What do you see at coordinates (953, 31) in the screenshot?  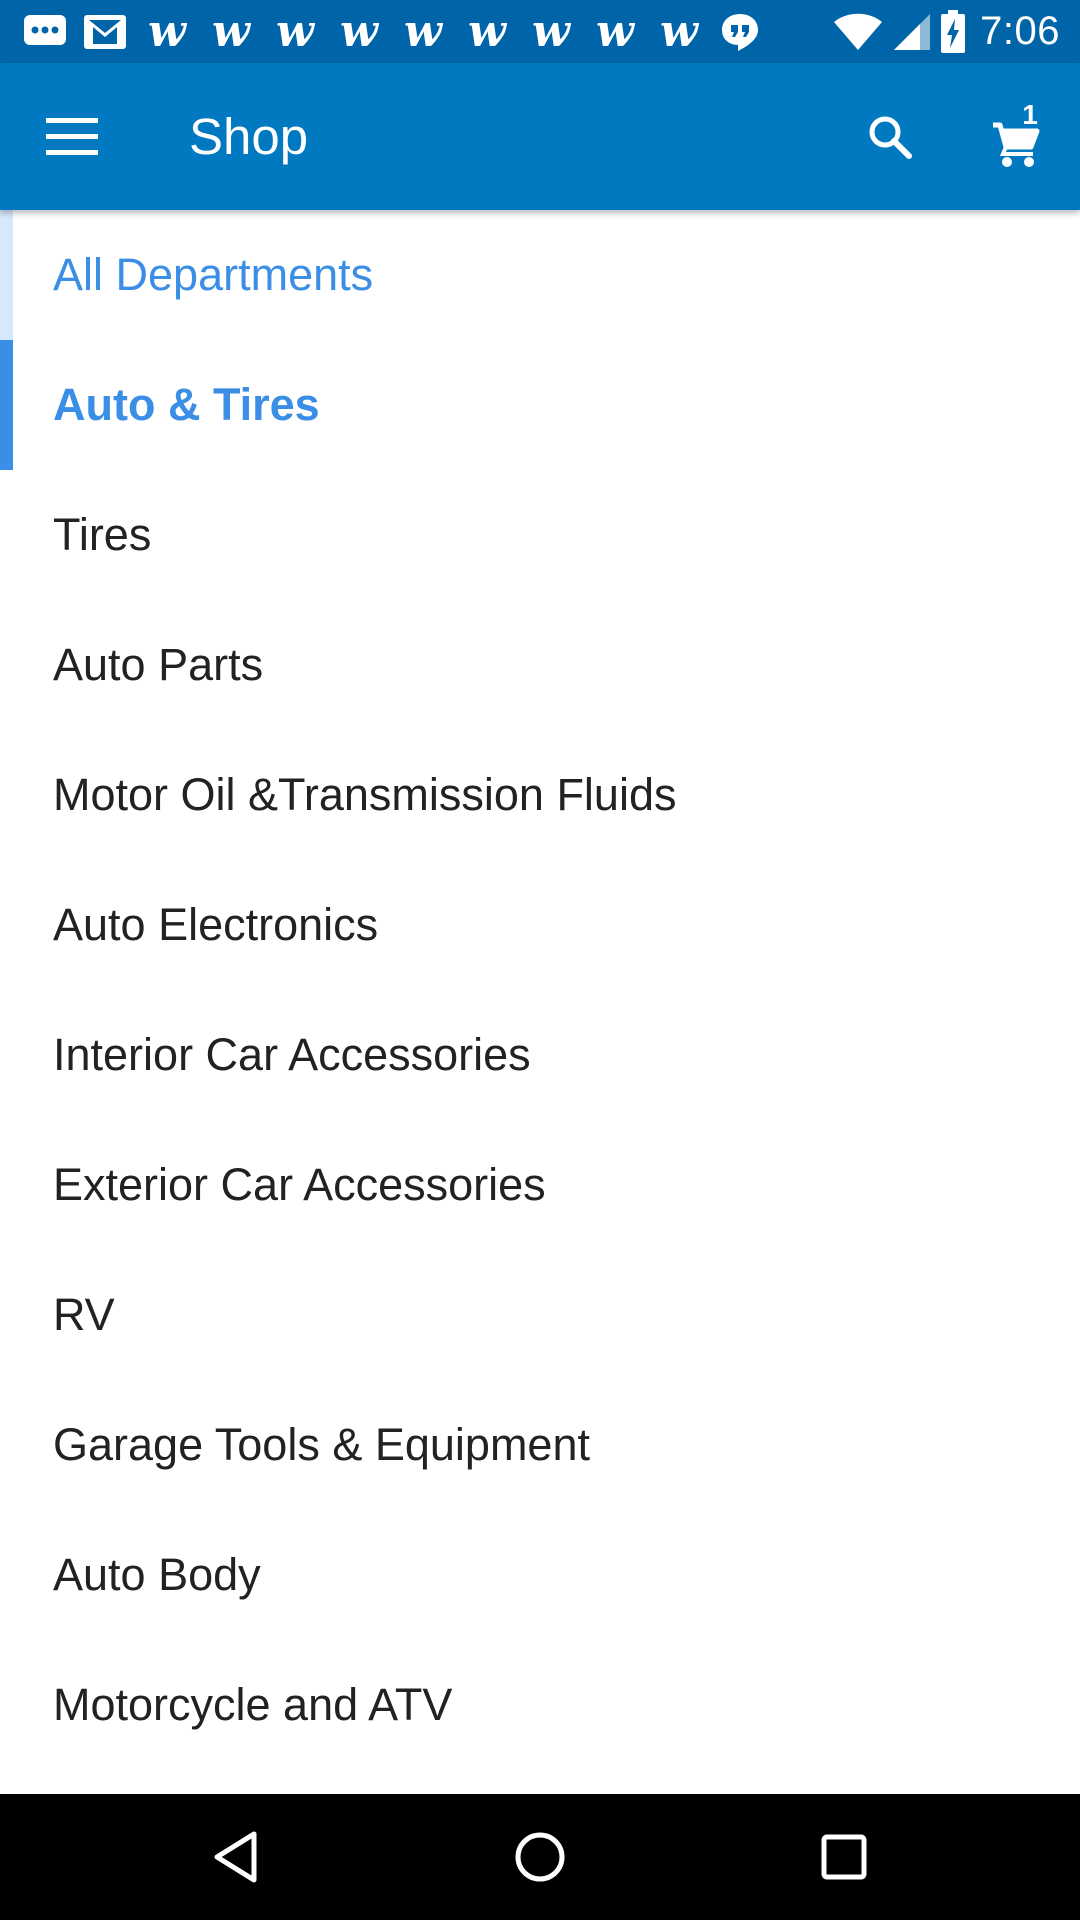 I see `battery-charging-icon` at bounding box center [953, 31].